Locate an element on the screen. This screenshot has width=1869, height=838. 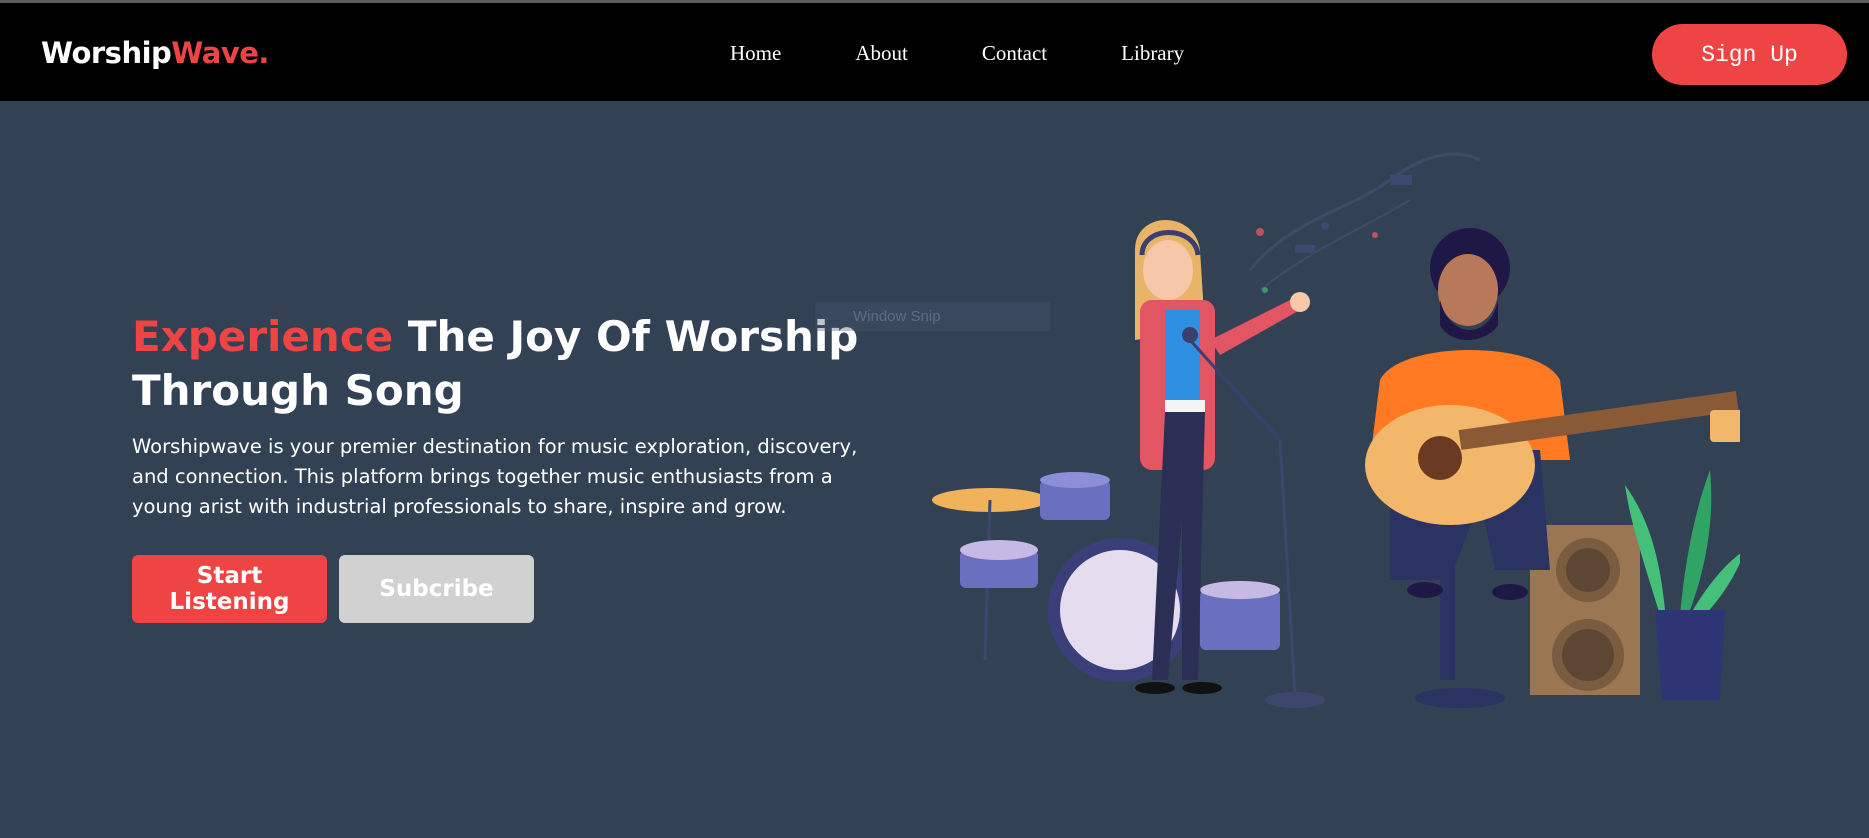
nav-contact: Contact is located at coordinates (1014, 53).